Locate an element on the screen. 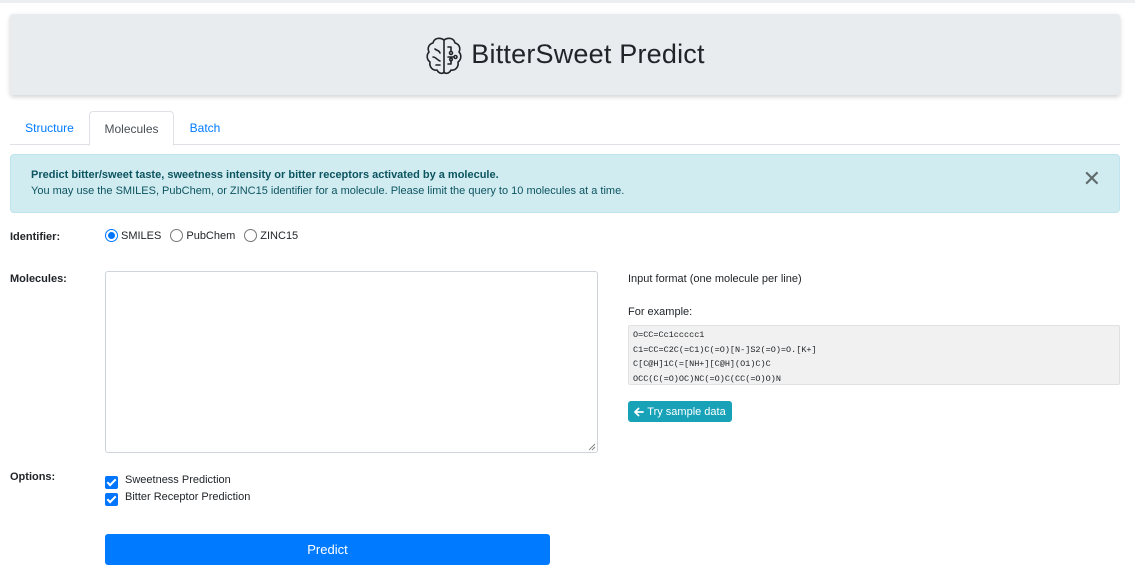 Image resolution: width=1135 pixels, height=586 pixels. example-line: C1=CC=C2C(=C1)C(=O)[N-]S2(=O)=O.[K+] is located at coordinates (725, 349).